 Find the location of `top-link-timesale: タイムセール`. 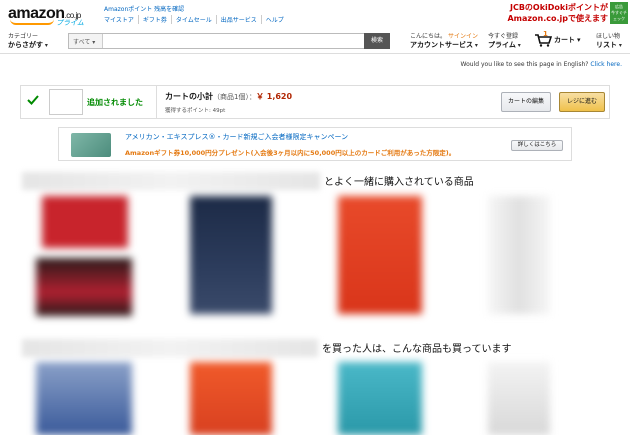

top-link-timesale: タイムセール is located at coordinates (194, 19).